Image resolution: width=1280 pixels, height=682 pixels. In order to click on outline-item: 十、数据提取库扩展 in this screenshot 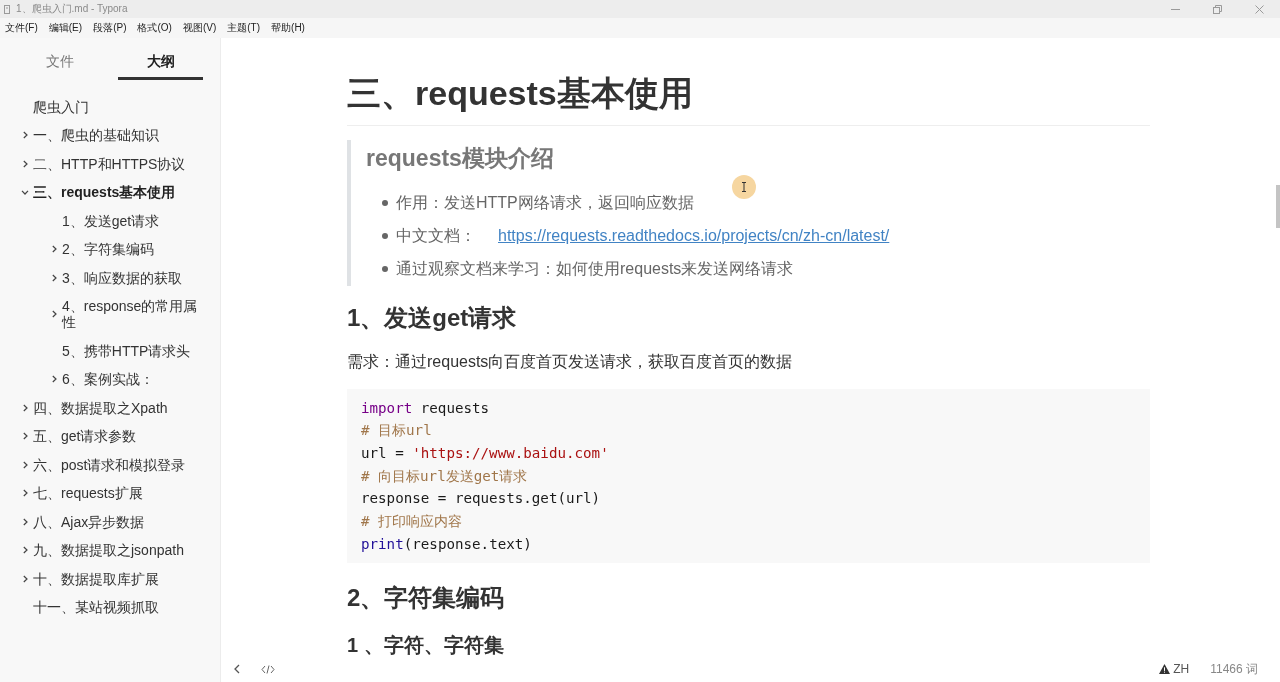, I will do `click(96, 578)`.